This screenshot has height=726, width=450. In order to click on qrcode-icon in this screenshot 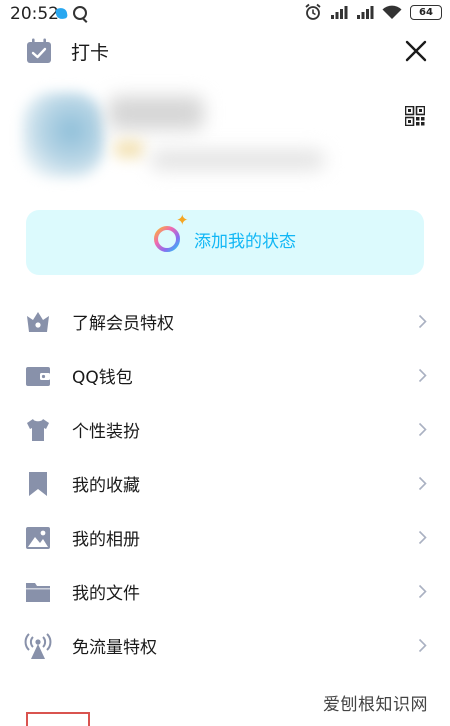, I will do `click(415, 116)`.